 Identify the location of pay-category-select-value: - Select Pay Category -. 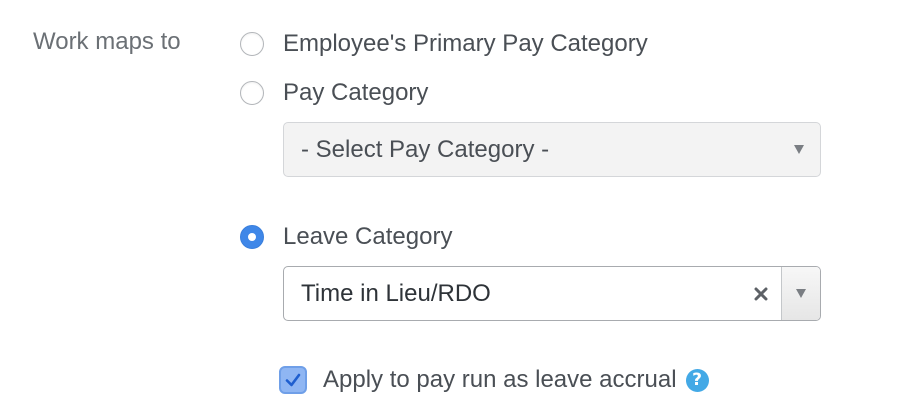
(425, 149).